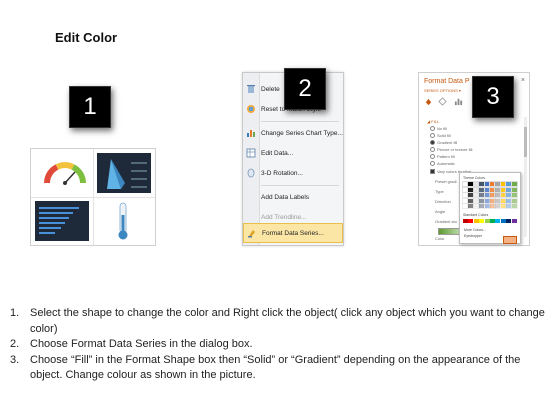 The height and width of the screenshot is (420, 560). I want to click on color-picker-button, so click(510, 240).